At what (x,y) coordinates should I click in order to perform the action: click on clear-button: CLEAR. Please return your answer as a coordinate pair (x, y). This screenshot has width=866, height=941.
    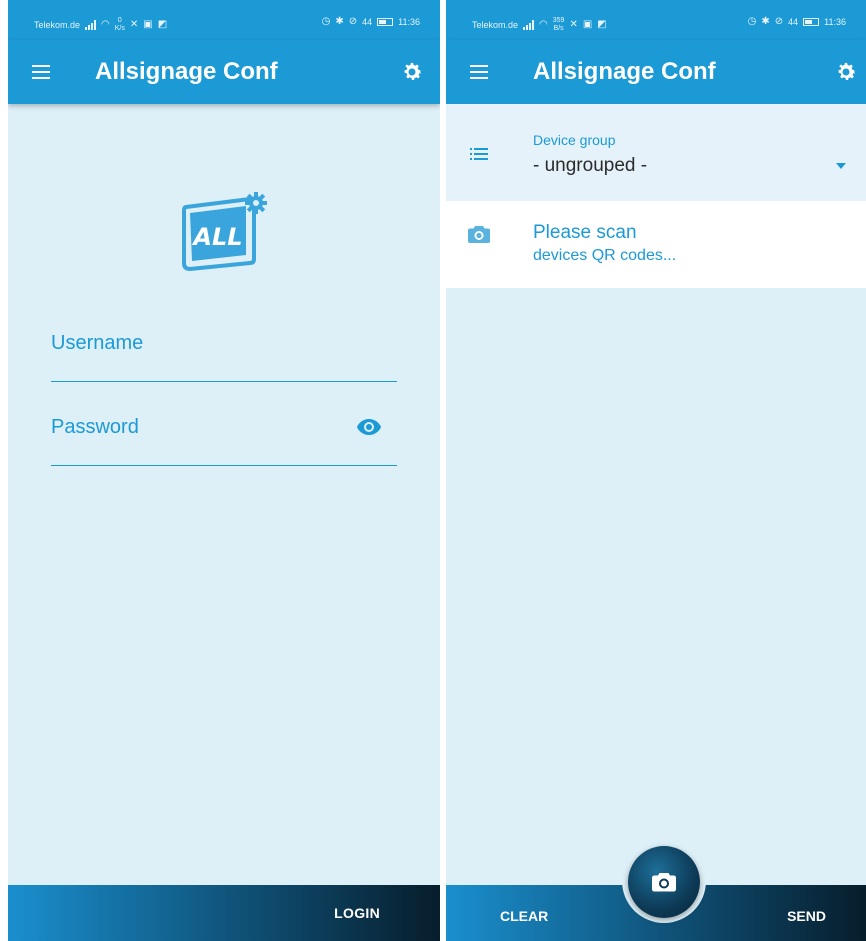
    Looking at the image, I should click on (524, 916).